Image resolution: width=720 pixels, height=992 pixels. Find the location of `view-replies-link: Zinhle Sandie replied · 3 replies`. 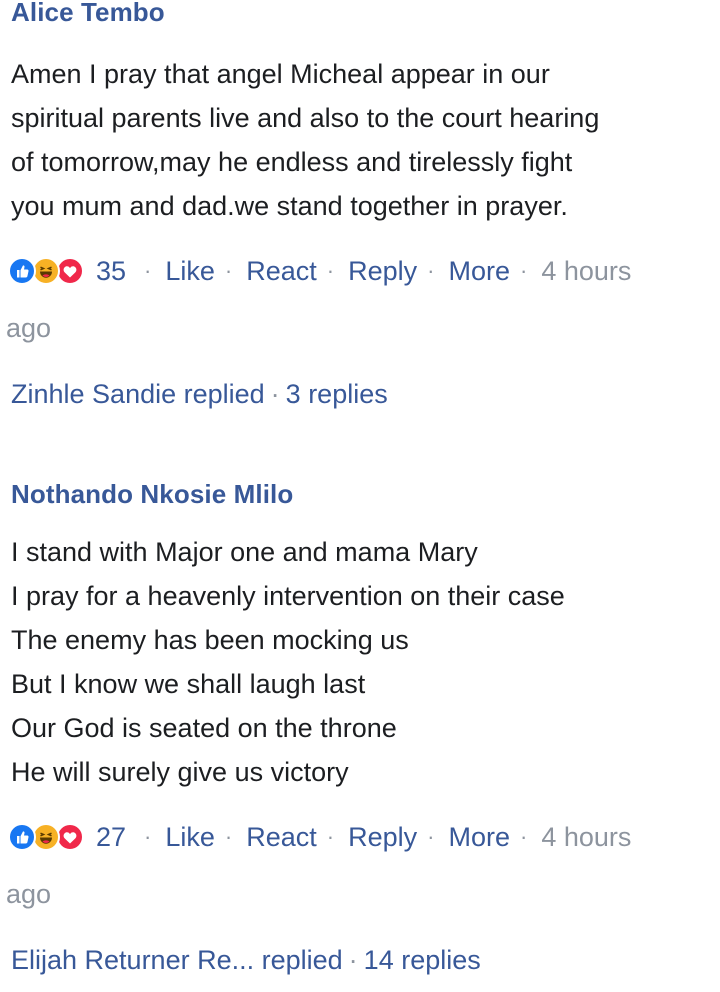

view-replies-link: Zinhle Sandie replied · 3 replies is located at coordinates (199, 394).